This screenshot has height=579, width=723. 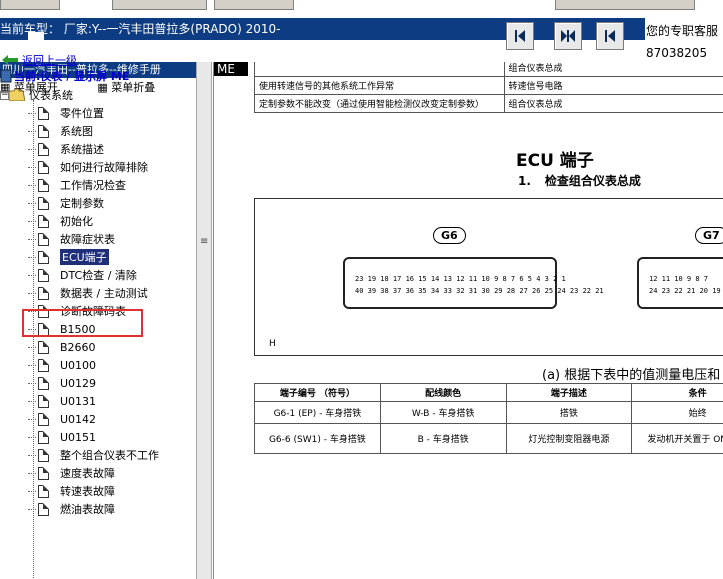 I want to click on splitter-grip-icon: ≡, so click(x=204, y=241).